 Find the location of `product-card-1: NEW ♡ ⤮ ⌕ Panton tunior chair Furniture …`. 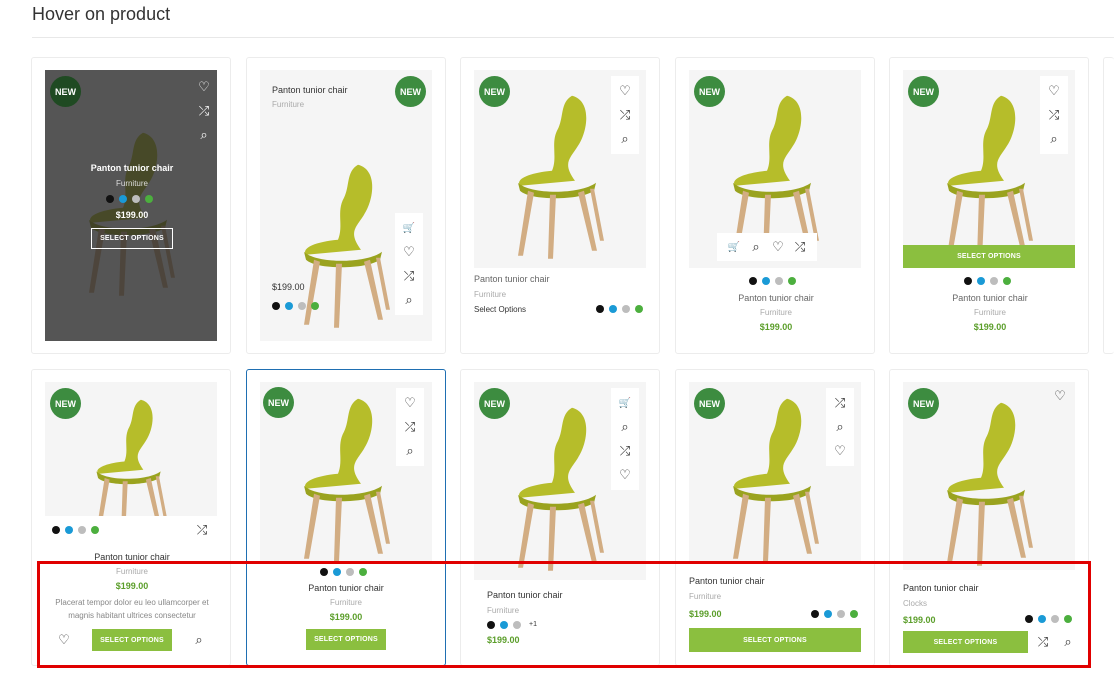

product-card-1: NEW ♡ ⤮ ⌕ Panton tunior chair Furniture … is located at coordinates (131, 205).